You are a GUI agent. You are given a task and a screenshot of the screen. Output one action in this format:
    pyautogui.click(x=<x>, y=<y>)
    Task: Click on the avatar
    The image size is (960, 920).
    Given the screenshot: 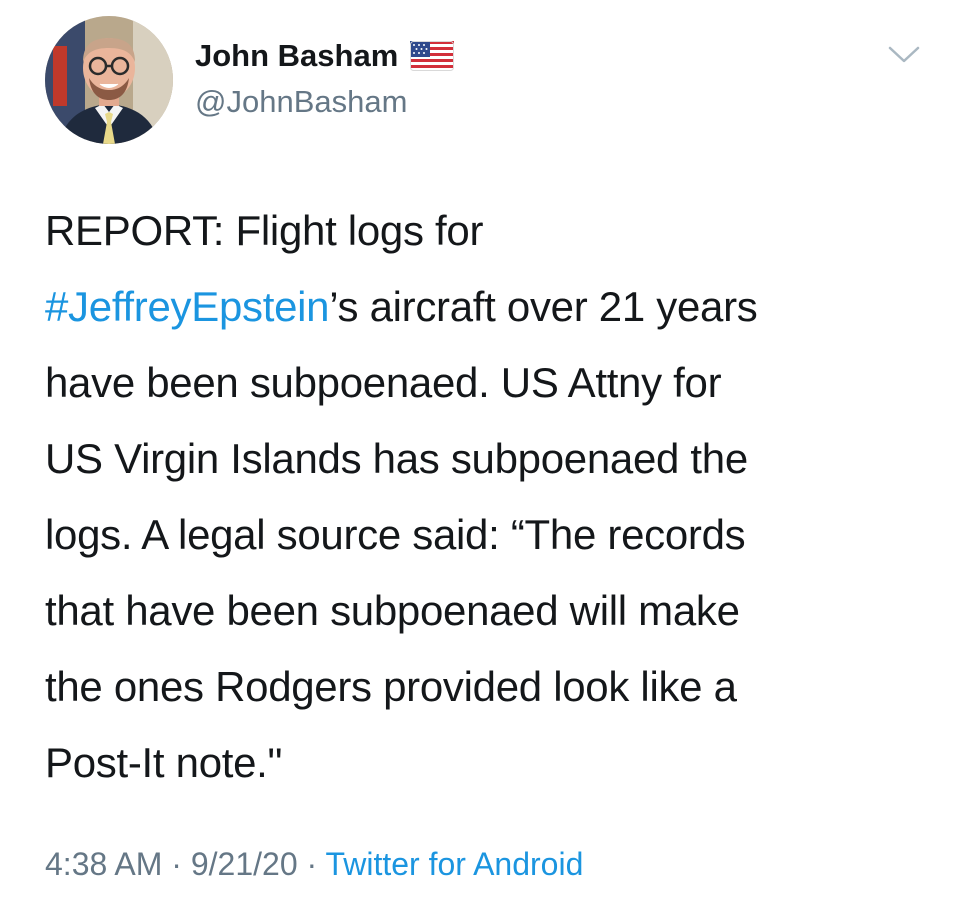 What is the action you would take?
    pyautogui.click(x=109, y=80)
    